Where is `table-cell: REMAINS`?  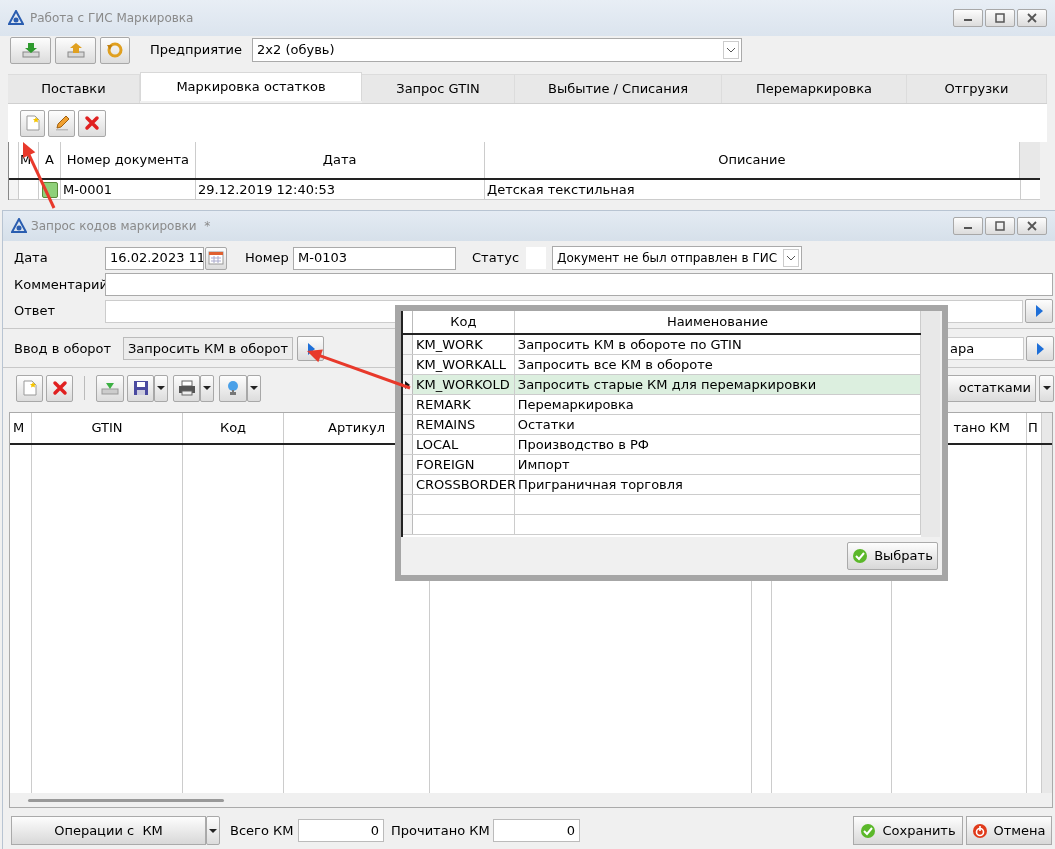
table-cell: REMAINS is located at coordinates (464, 424).